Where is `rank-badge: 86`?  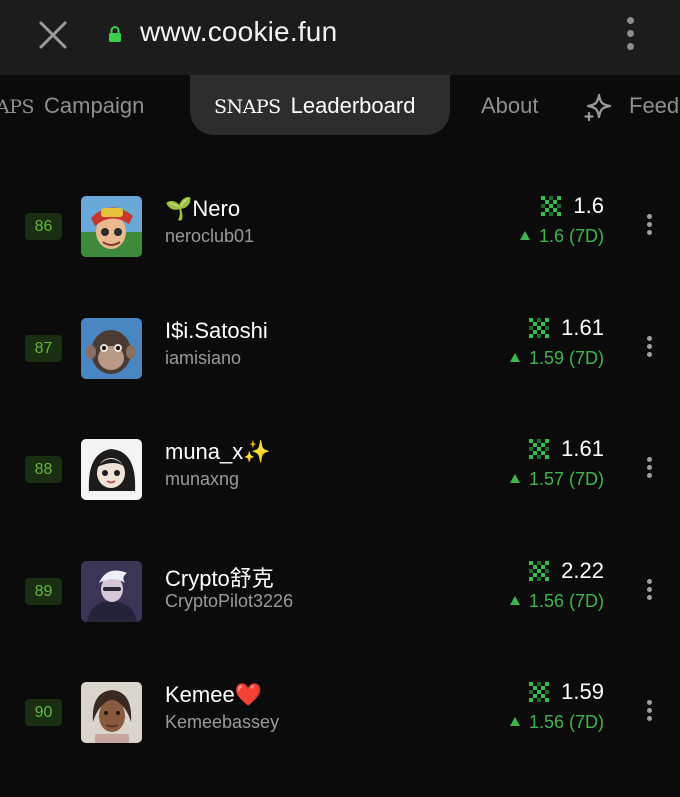
rank-badge: 86 is located at coordinates (43, 226).